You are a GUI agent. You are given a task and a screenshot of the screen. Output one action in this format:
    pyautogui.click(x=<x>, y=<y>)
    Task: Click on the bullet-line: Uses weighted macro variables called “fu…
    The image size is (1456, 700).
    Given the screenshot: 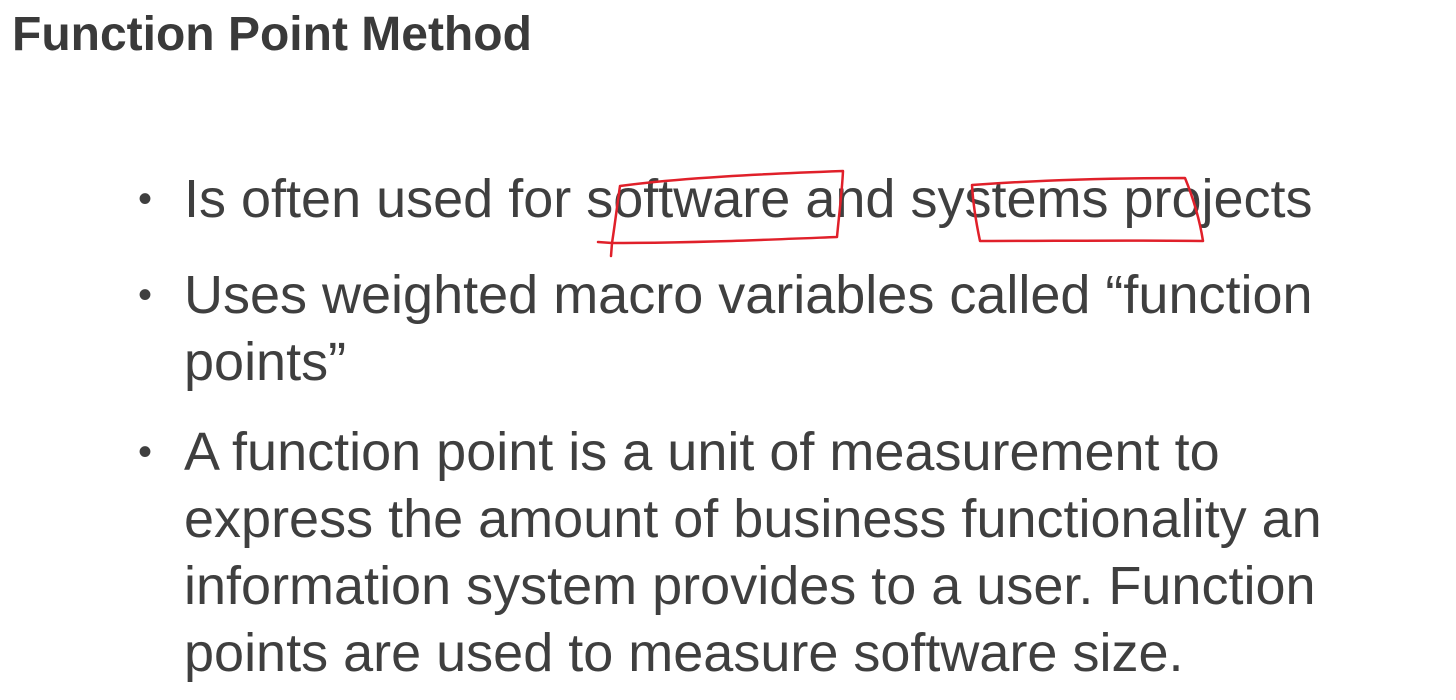 What is the action you would take?
    pyautogui.click(x=748, y=295)
    